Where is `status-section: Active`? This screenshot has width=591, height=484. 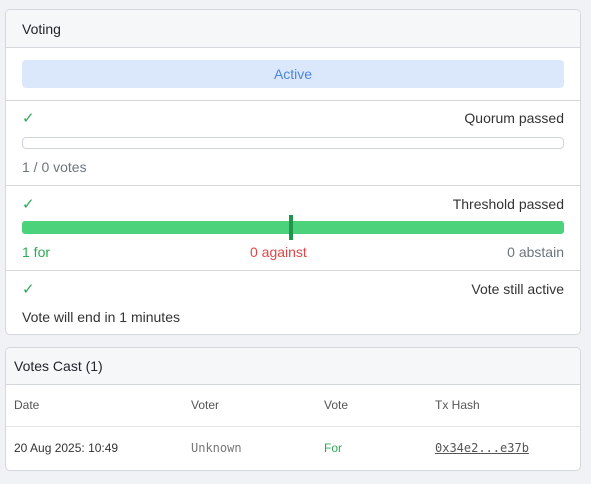 status-section: Active is located at coordinates (293, 74).